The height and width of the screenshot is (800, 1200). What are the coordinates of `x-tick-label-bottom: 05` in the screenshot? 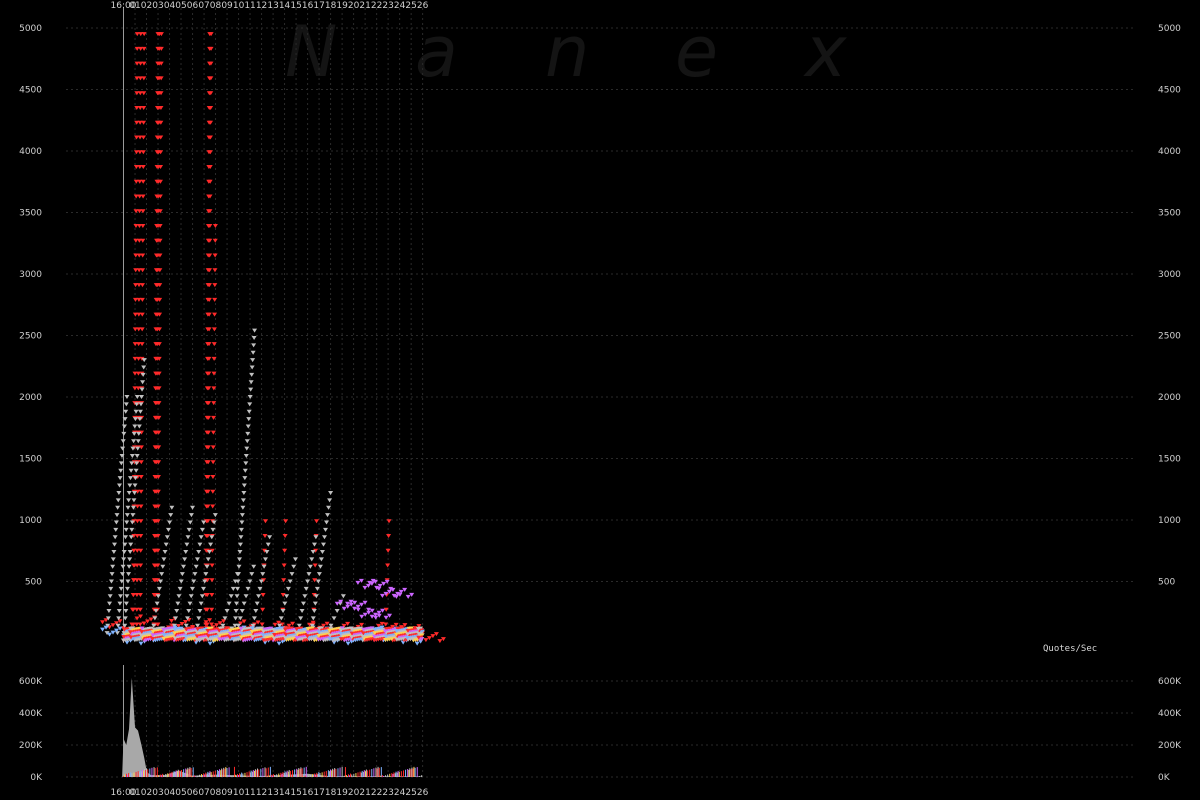 It's located at (180, 793).